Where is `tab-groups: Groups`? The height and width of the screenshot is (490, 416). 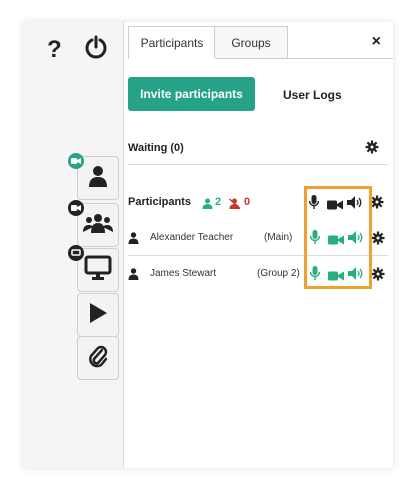 tab-groups: Groups is located at coordinates (251, 42).